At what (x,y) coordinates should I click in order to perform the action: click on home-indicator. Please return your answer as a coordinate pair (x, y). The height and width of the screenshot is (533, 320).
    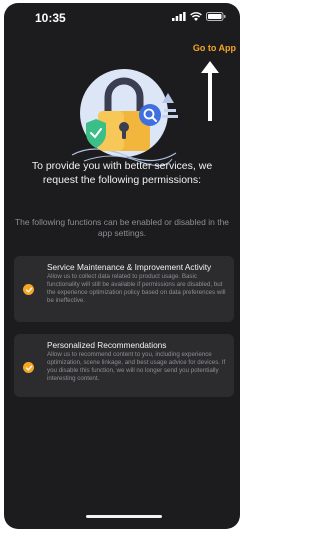
    Looking at the image, I should click on (124, 516).